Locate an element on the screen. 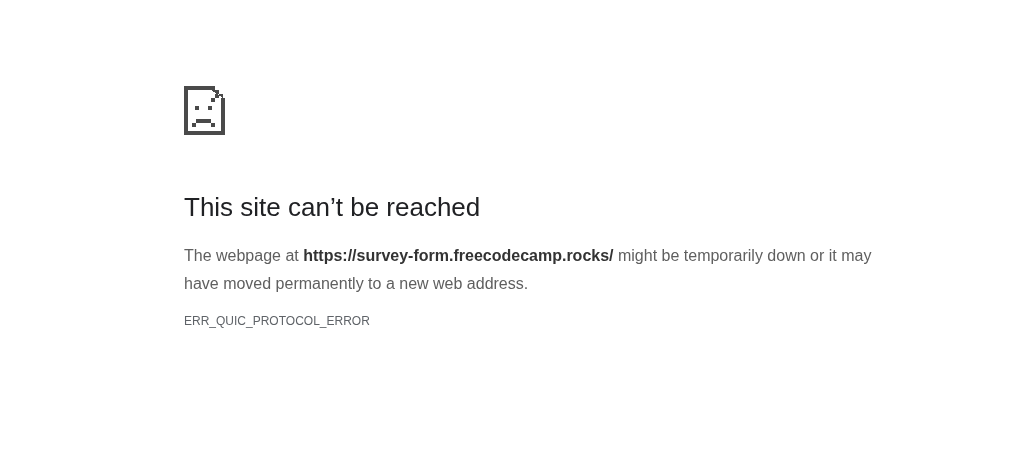 The width and height of the screenshot is (1023, 470). error-message: The webpage at https://survey-form.freecodecamp.rocks/ might be temporarily down or it may have moved permanently to a new web address. is located at coordinates (528, 270).